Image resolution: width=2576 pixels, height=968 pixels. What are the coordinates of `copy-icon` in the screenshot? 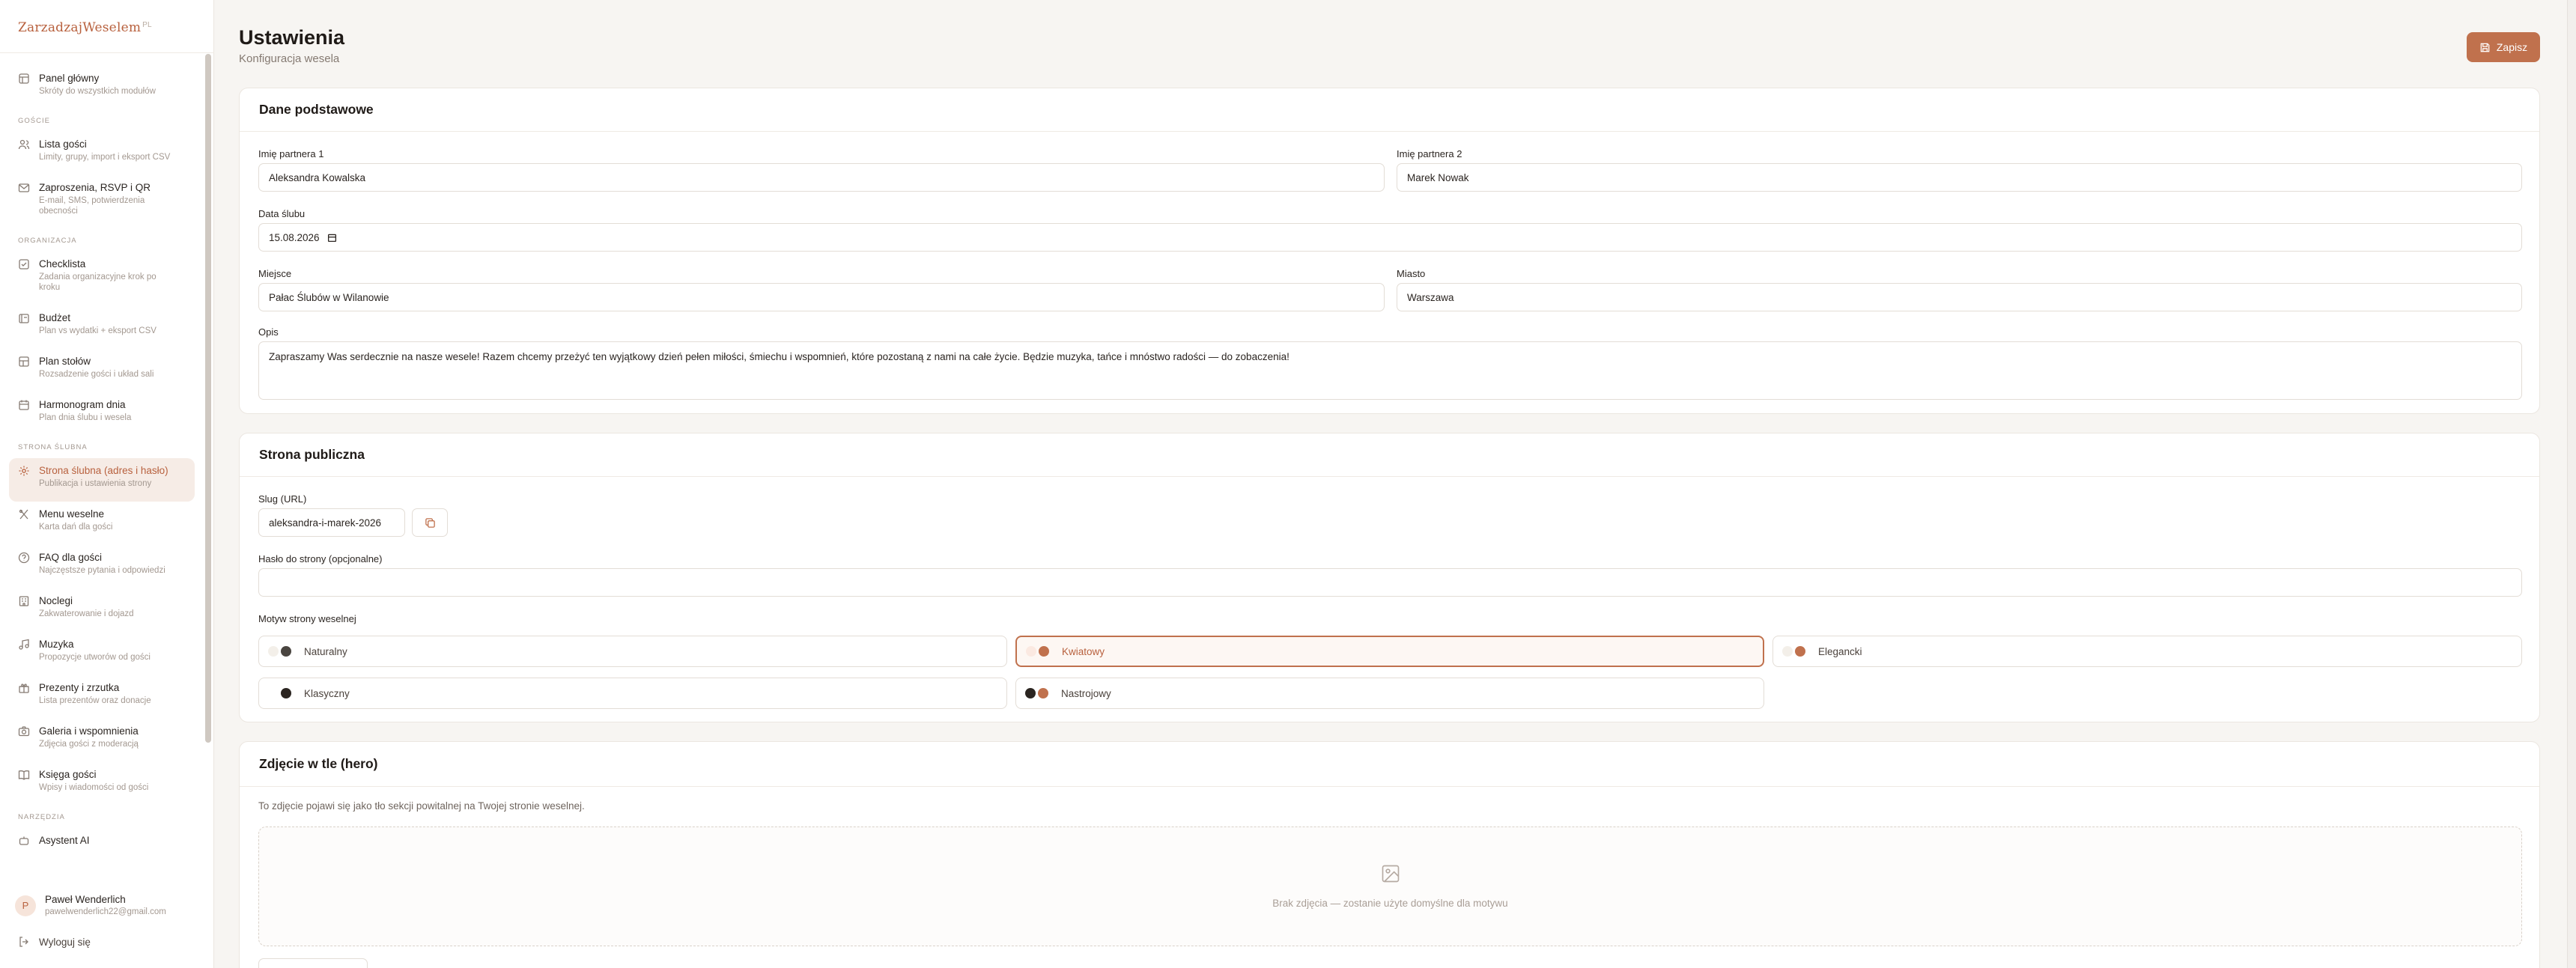 It's located at (430, 522).